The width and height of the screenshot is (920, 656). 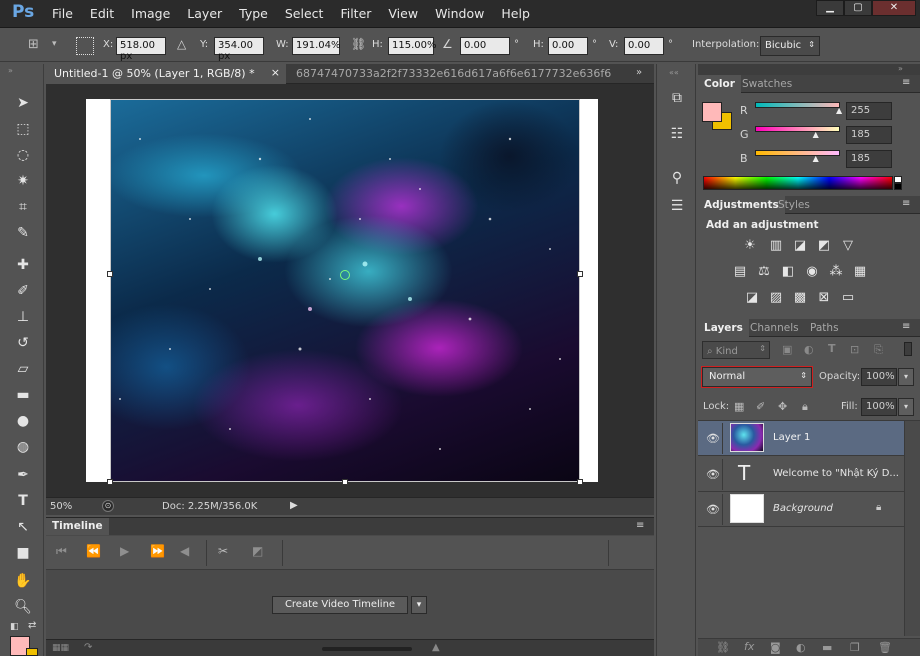 What do you see at coordinates (739, 406) in the screenshot?
I see `lock-transparent-icon: ▦` at bounding box center [739, 406].